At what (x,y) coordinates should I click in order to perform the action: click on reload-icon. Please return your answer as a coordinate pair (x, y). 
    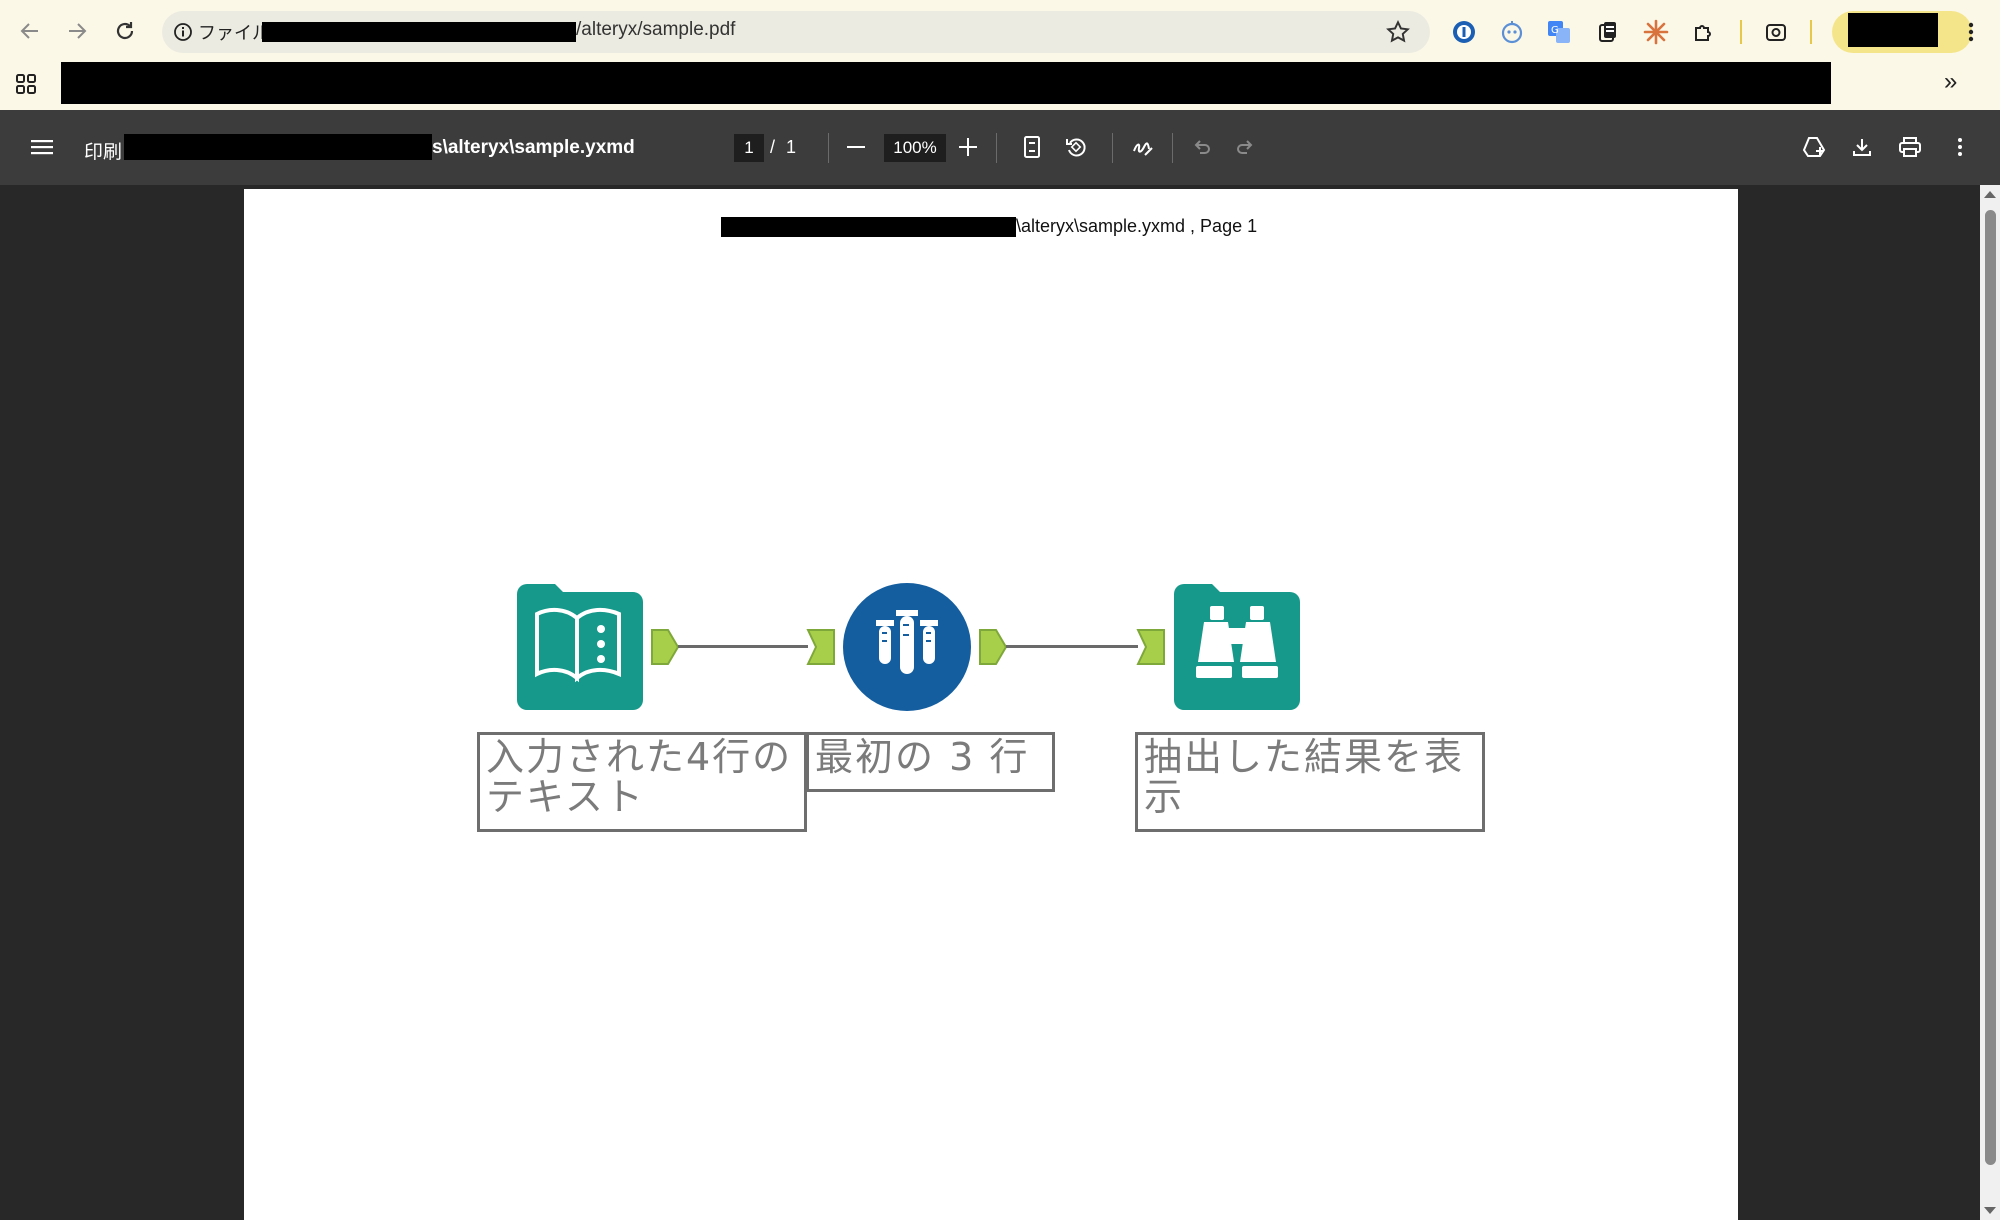
    Looking at the image, I should click on (125, 31).